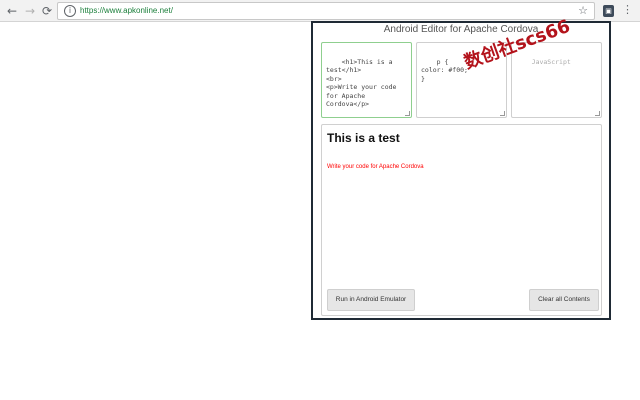  I want to click on back-arrow-icon: ←, so click(12, 11).